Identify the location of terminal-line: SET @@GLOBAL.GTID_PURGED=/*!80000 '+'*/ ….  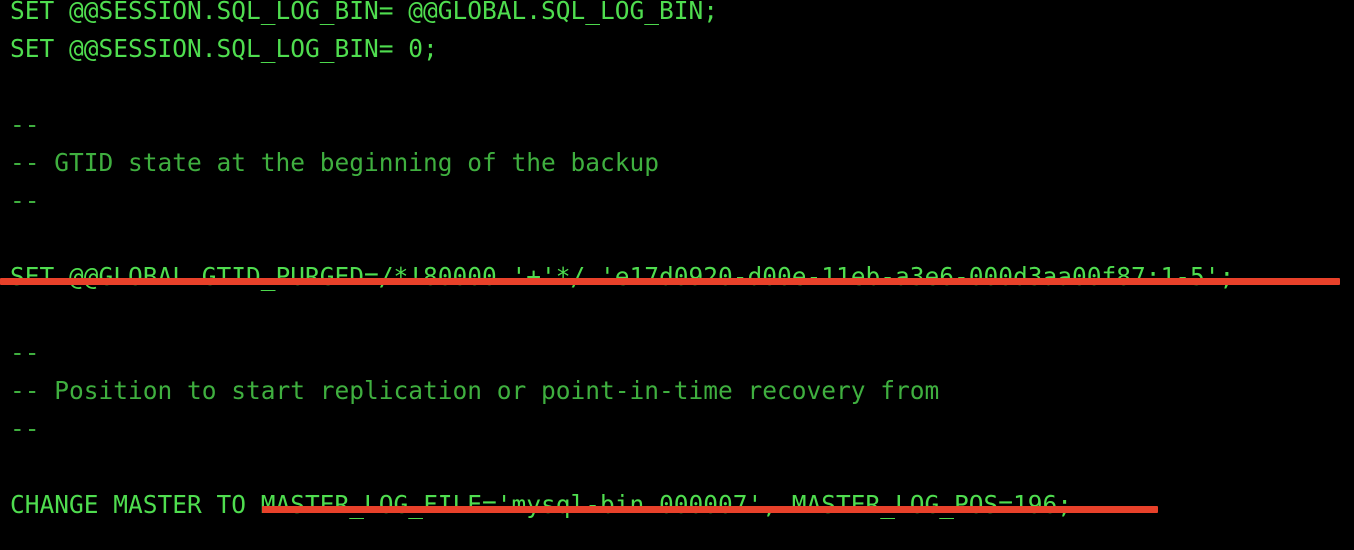
(622, 276).